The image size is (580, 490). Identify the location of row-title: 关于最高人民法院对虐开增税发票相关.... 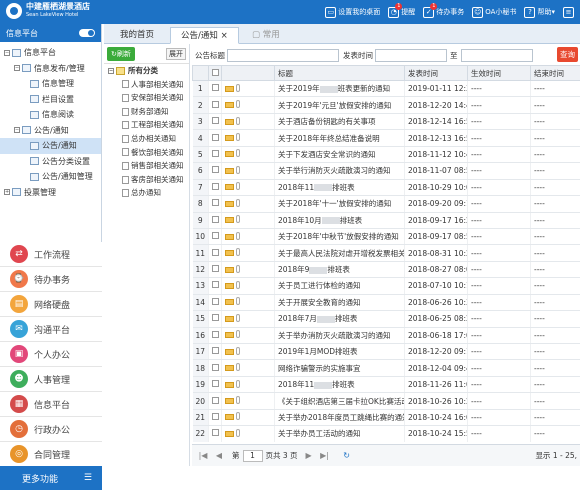
(340, 253).